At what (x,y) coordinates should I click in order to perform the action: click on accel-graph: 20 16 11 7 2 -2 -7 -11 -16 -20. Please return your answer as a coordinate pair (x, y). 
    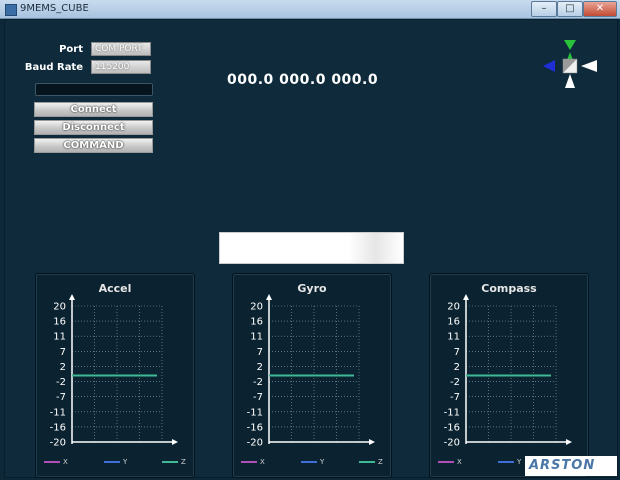
    Looking at the image, I should click on (114, 371).